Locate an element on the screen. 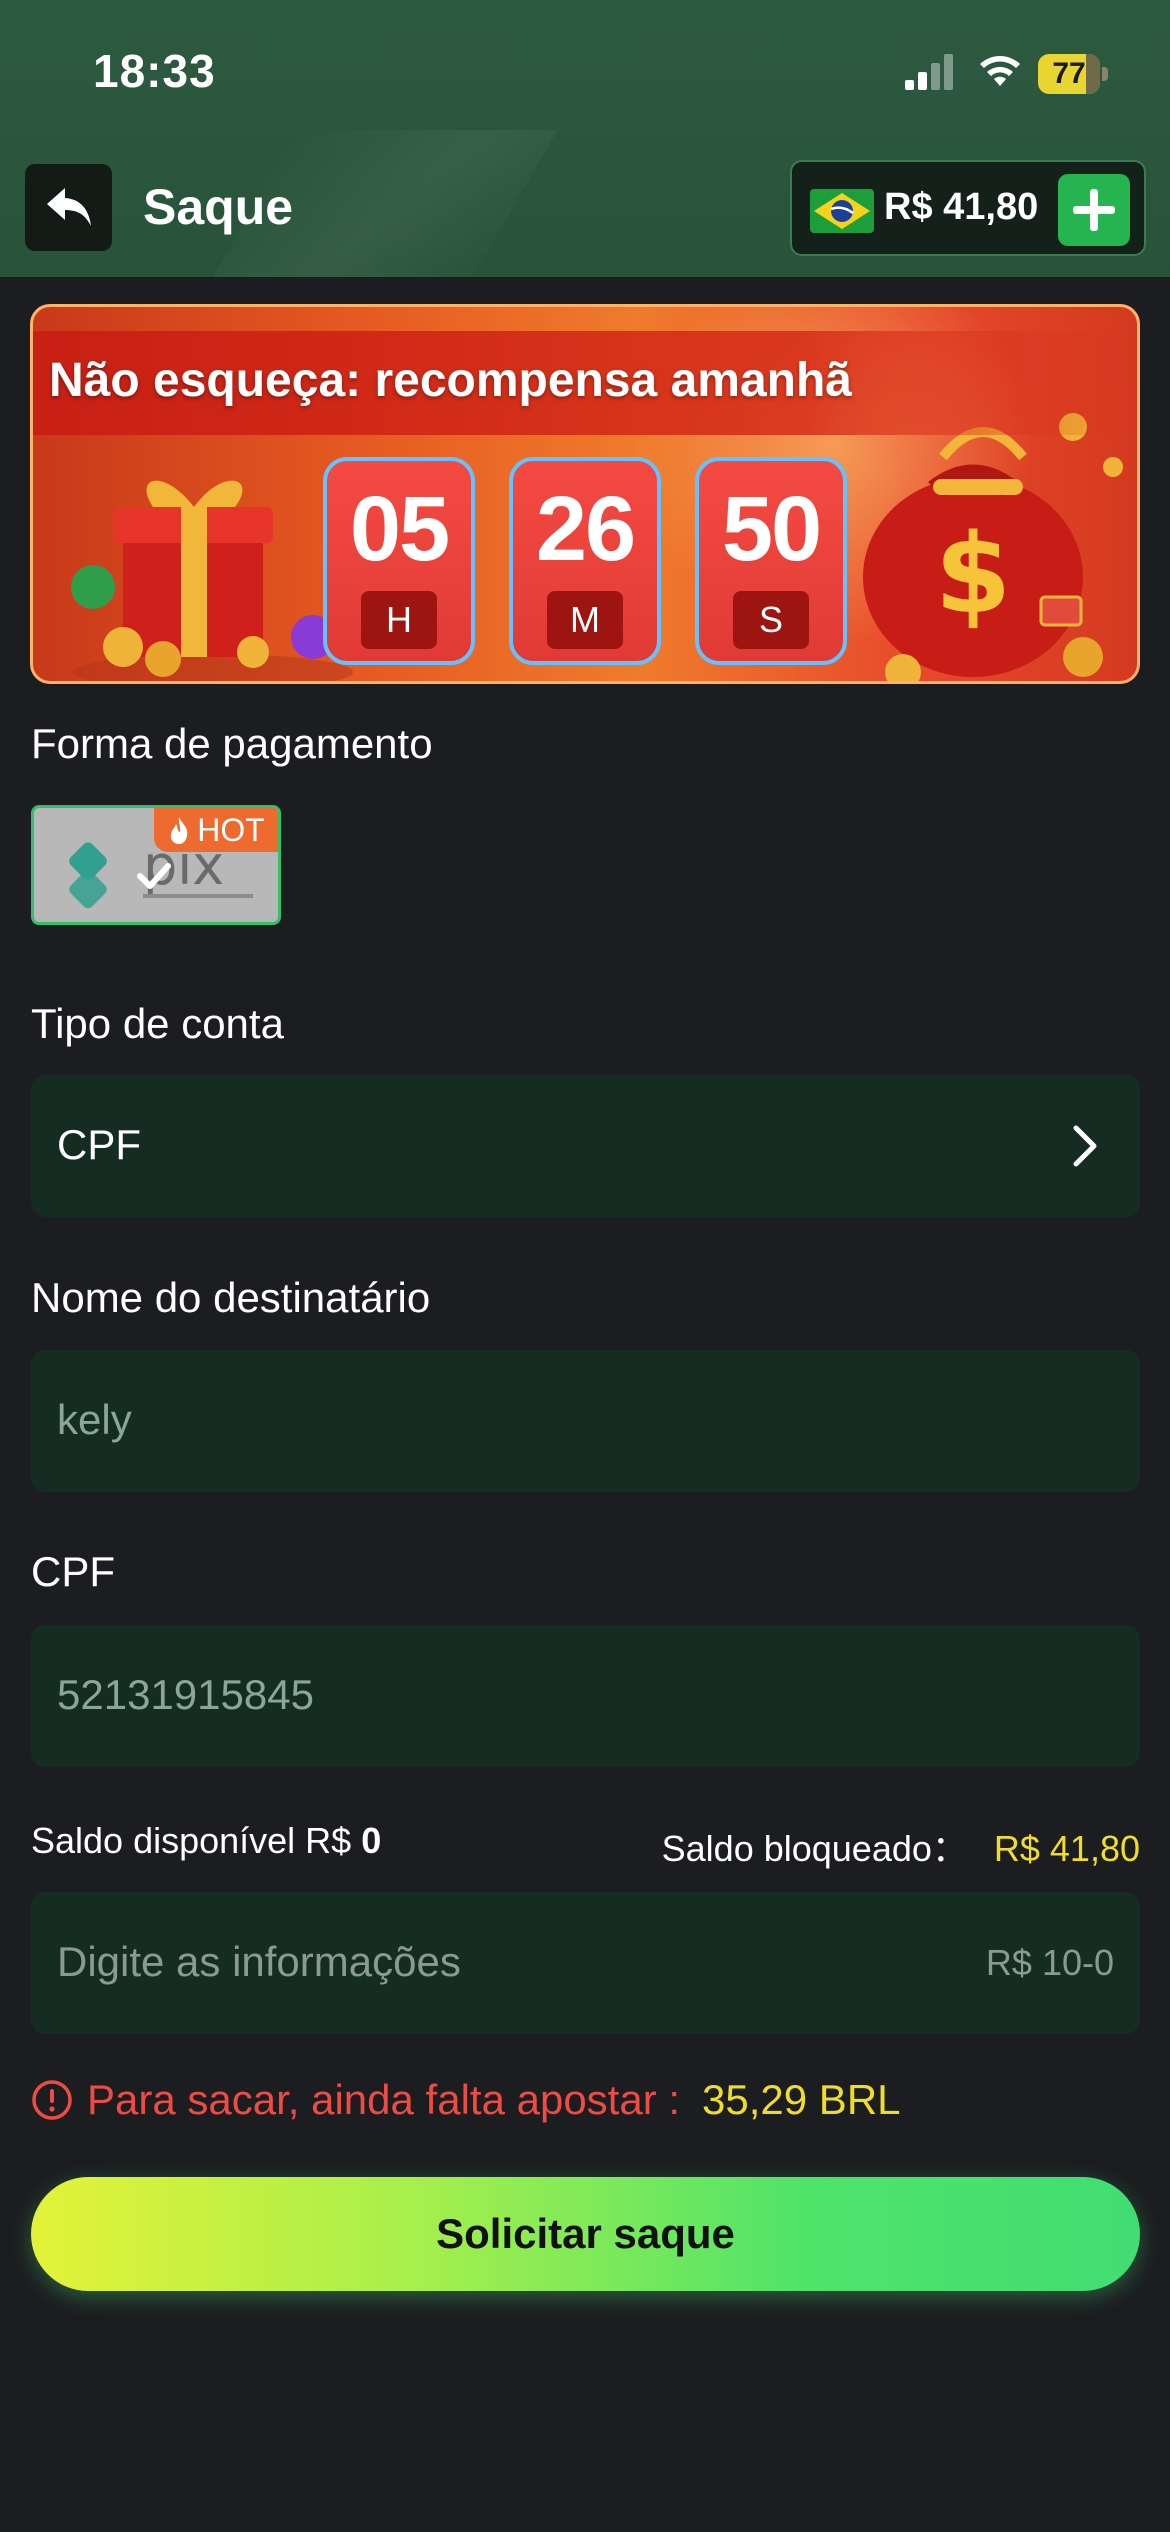 The width and height of the screenshot is (1170, 2532). recipient-name-value: kely is located at coordinates (94, 1419).